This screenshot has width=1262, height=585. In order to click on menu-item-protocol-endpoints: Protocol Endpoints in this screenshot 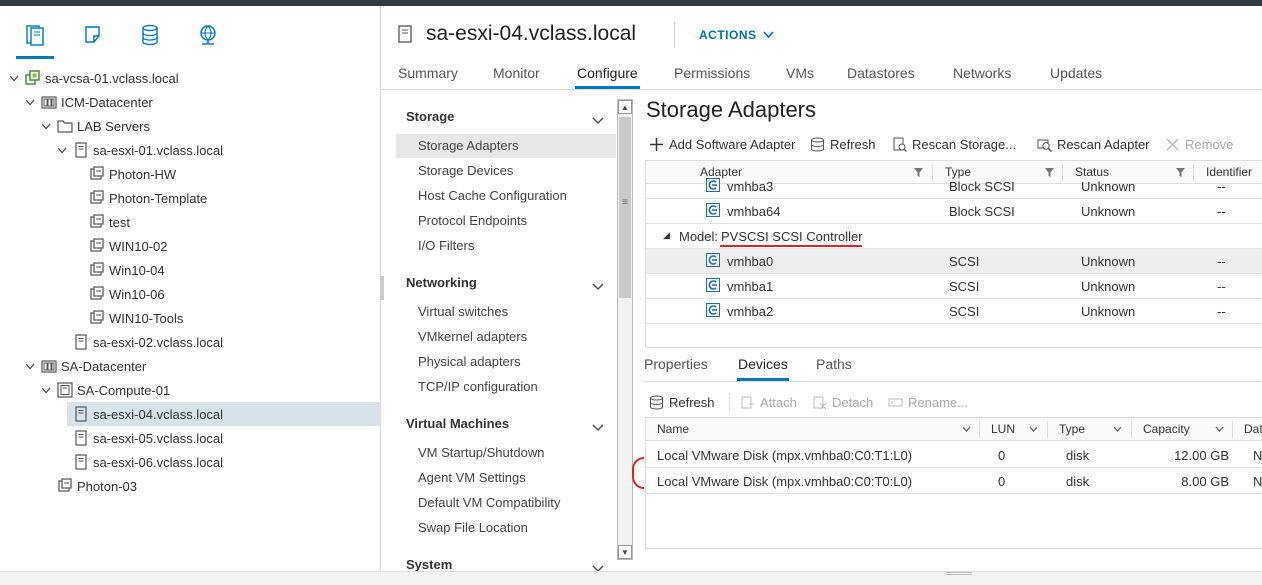, I will do `click(506, 221)`.